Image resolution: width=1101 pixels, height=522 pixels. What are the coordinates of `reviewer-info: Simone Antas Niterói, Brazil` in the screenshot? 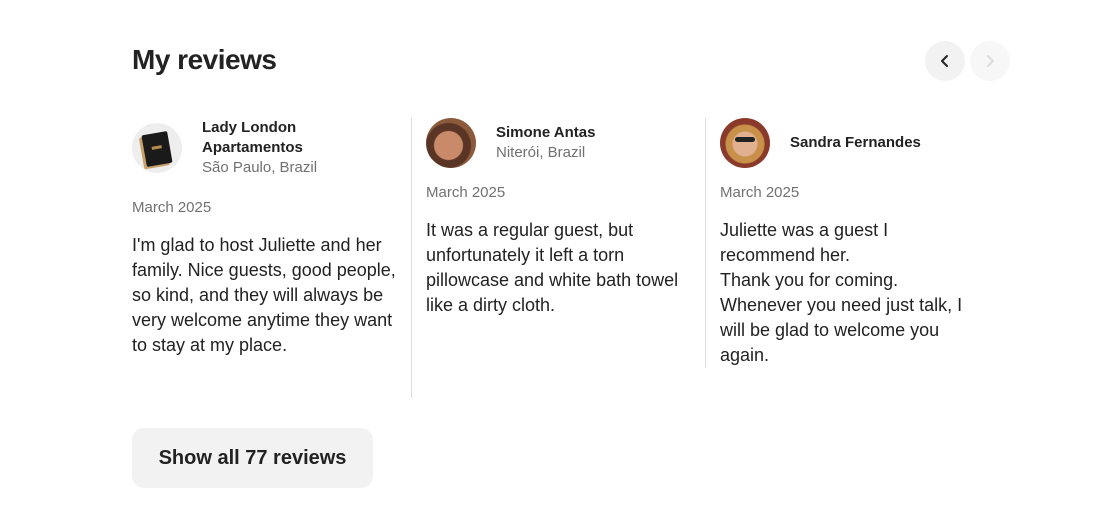 It's located at (545, 143).